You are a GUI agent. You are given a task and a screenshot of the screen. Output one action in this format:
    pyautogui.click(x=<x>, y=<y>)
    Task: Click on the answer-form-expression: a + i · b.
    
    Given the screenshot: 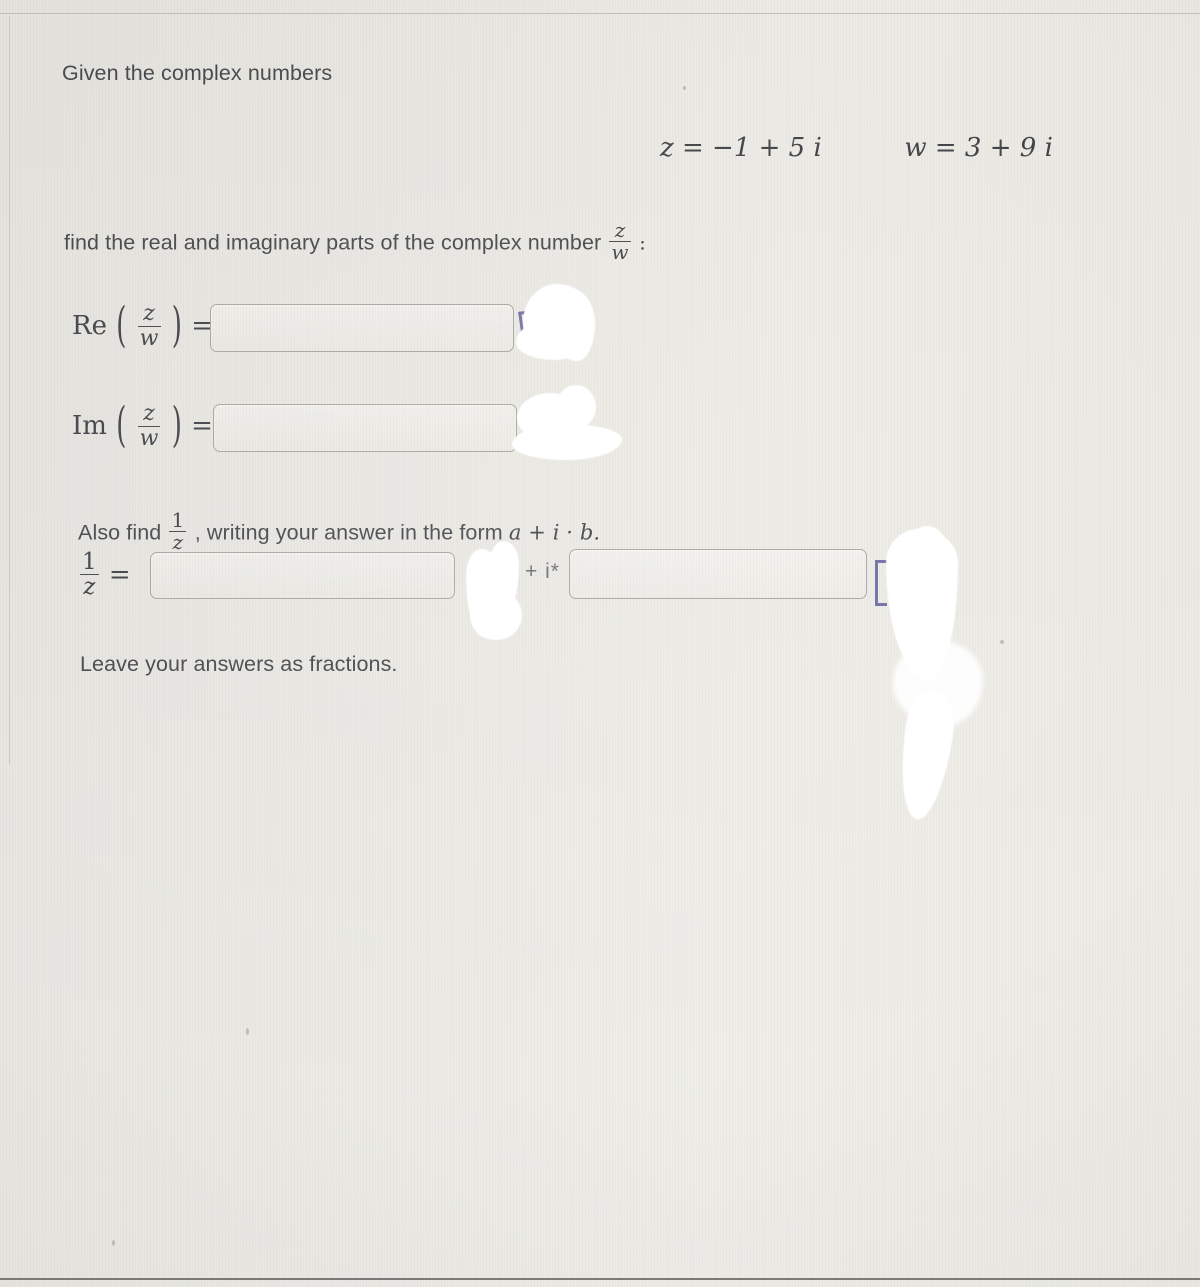 What is the action you would take?
    pyautogui.click(x=554, y=532)
    